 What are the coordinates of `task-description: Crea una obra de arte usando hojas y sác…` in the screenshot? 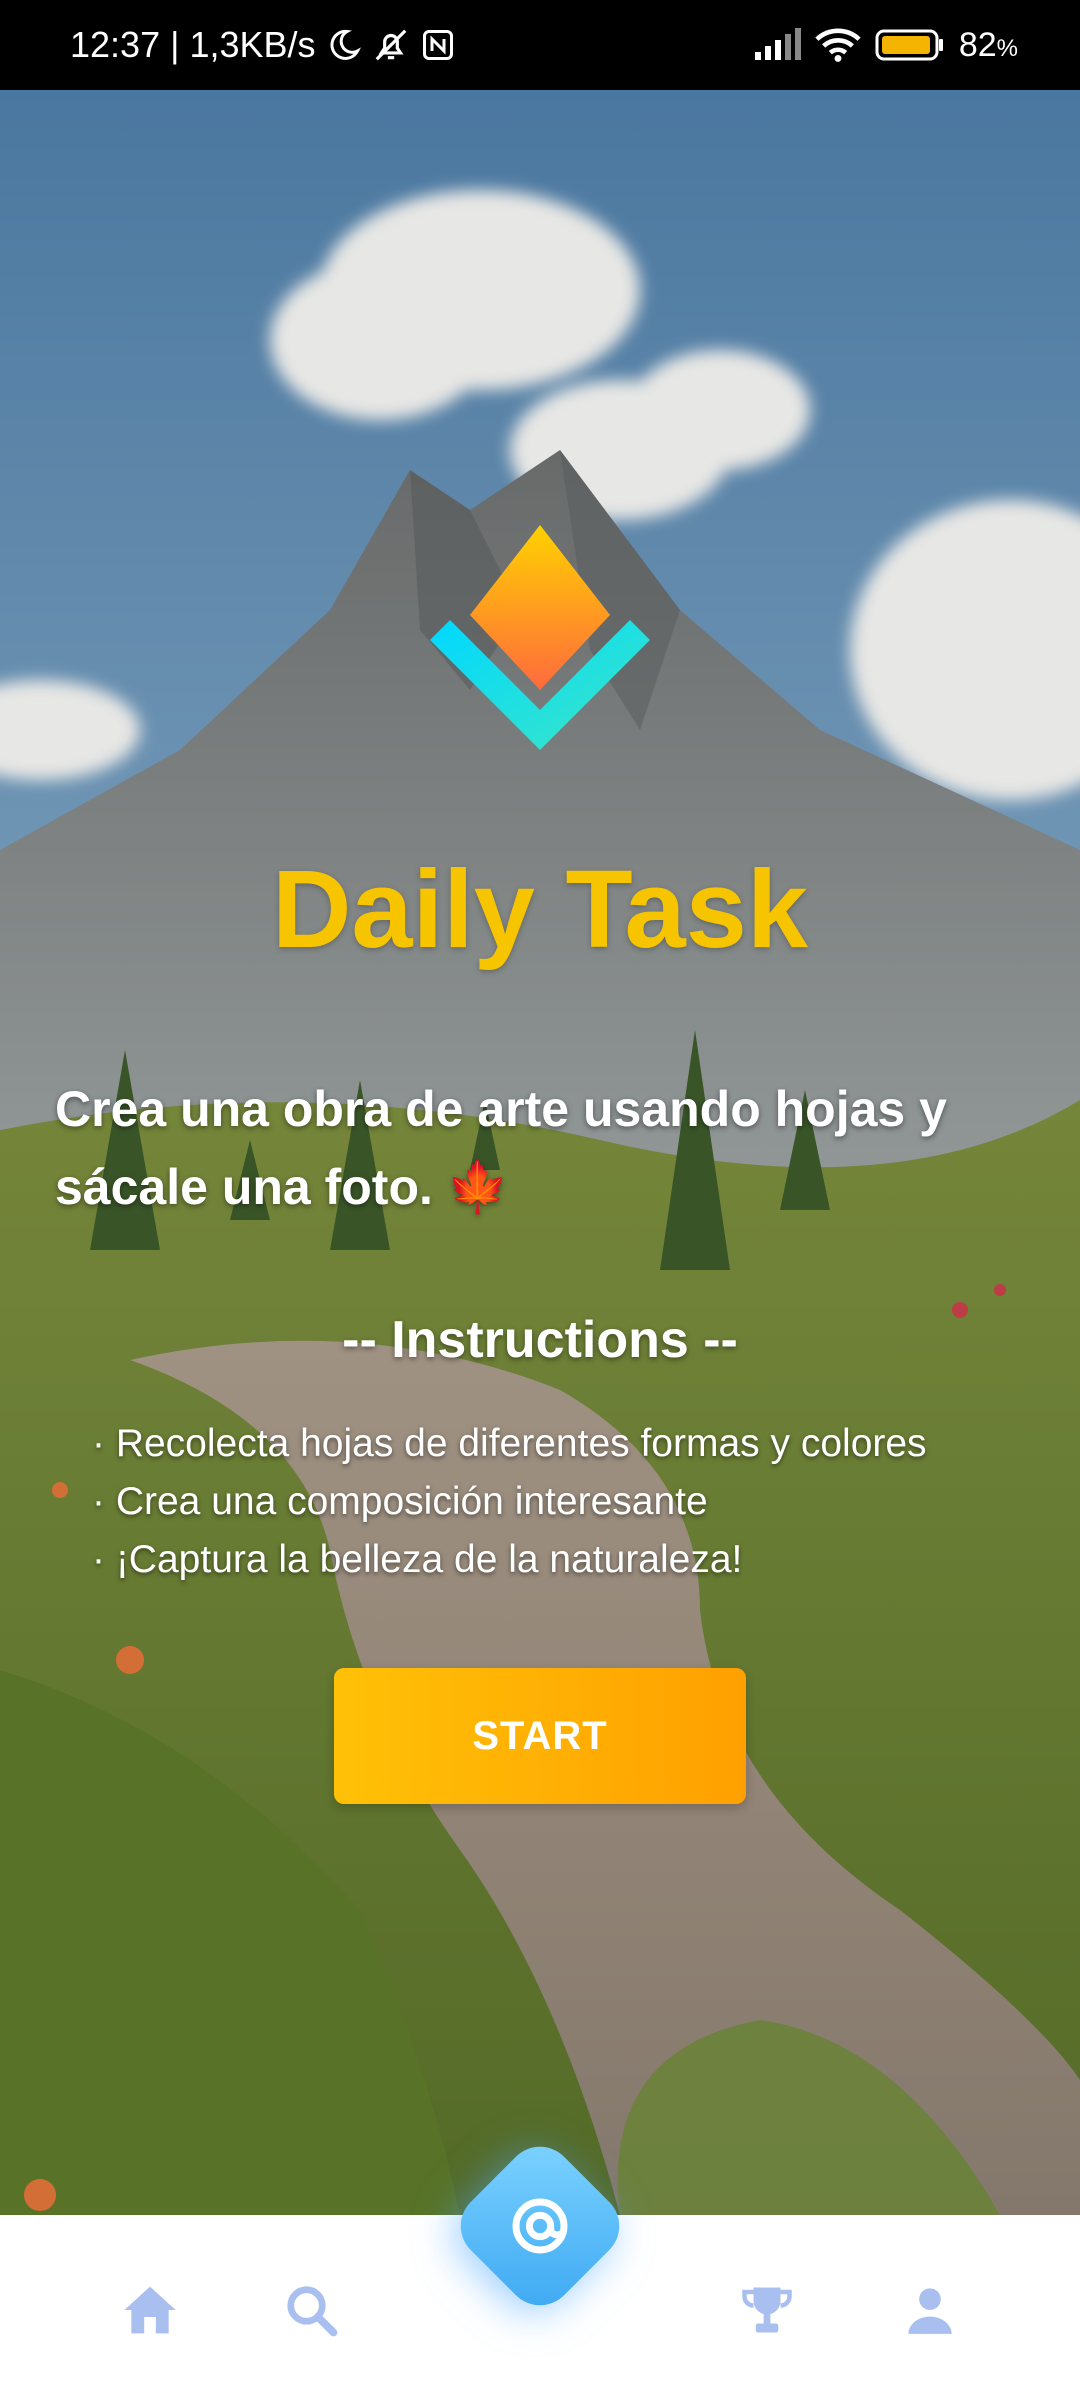 It's located at (501, 1148).